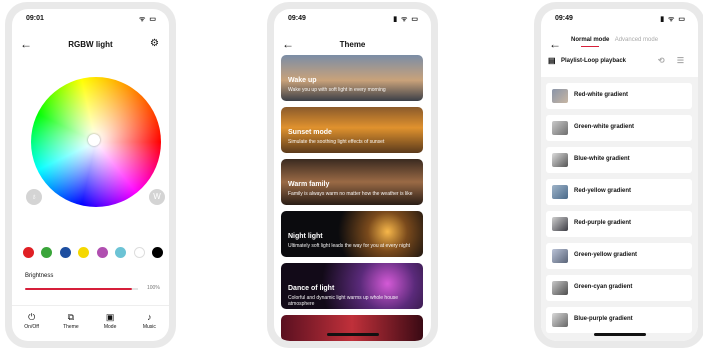 This screenshot has width=703, height=352. Describe the element at coordinates (555, 44) in the screenshot. I see `back-arrow-icon: ←` at that location.